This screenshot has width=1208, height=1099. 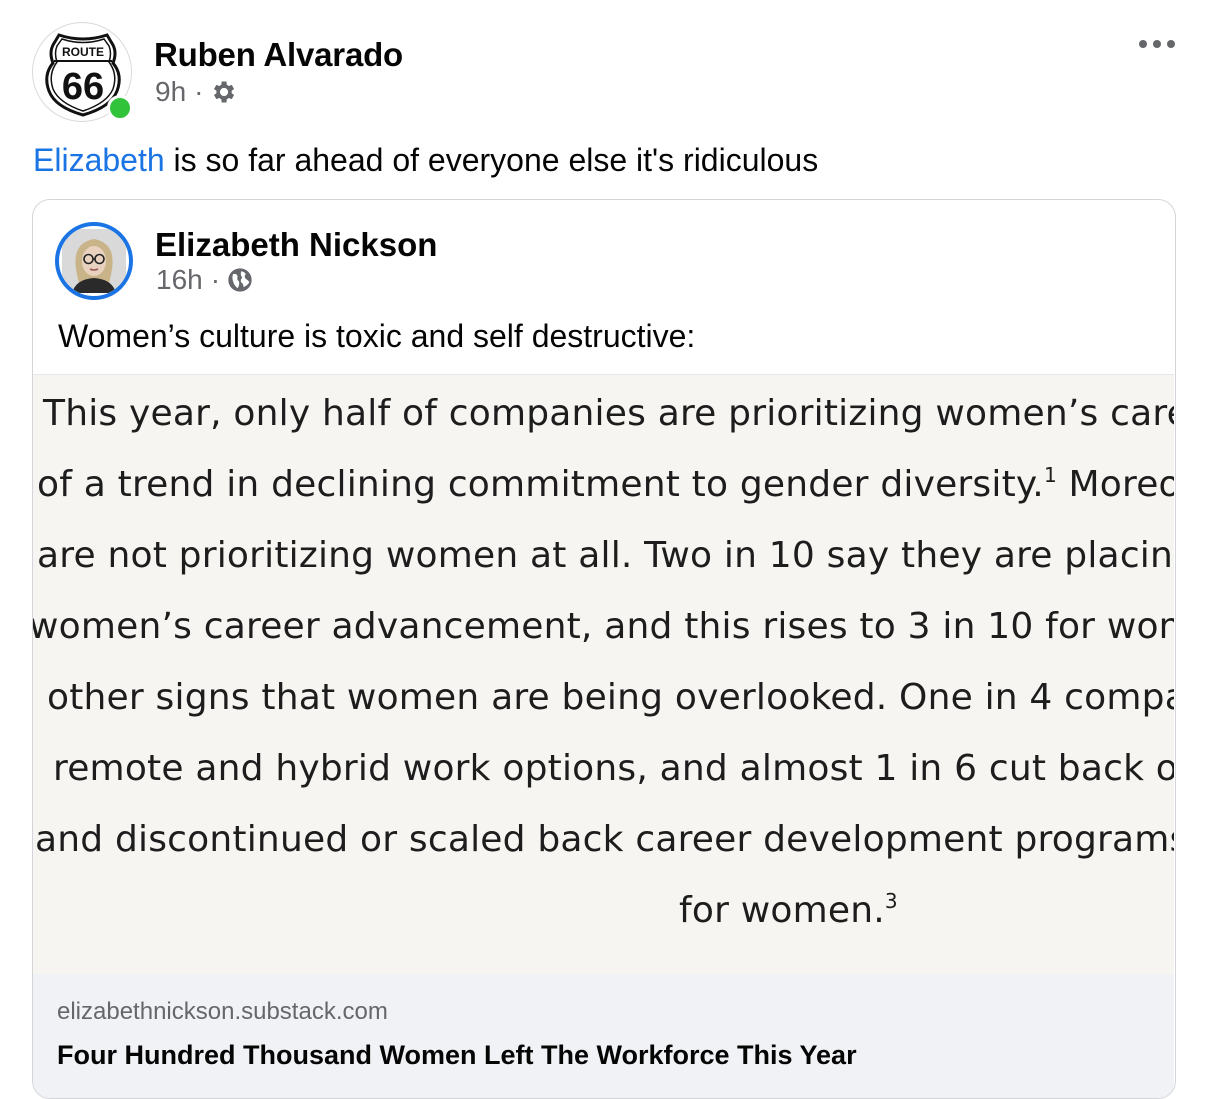 What do you see at coordinates (222, 1011) in the screenshot?
I see `link-domain: elizabethnickson.substack.com` at bounding box center [222, 1011].